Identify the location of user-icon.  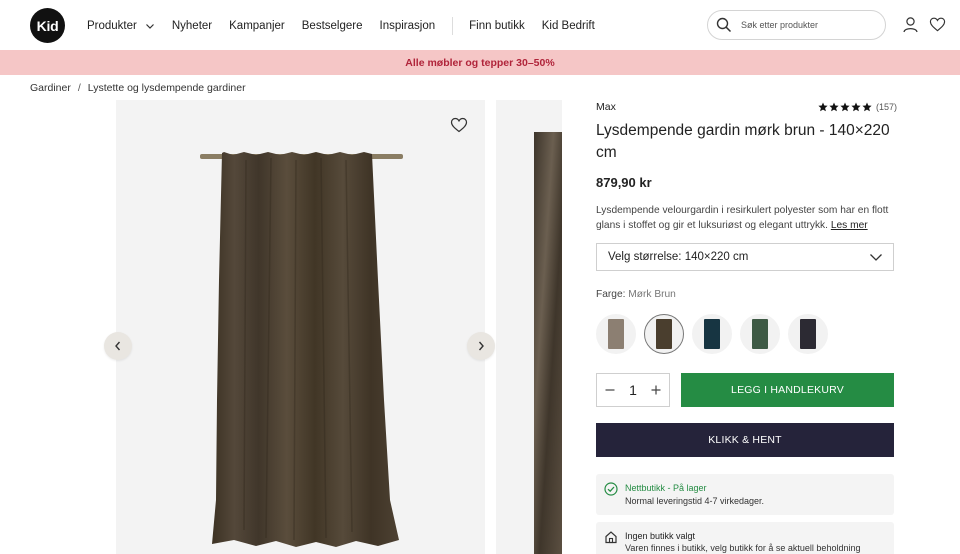
(910, 24).